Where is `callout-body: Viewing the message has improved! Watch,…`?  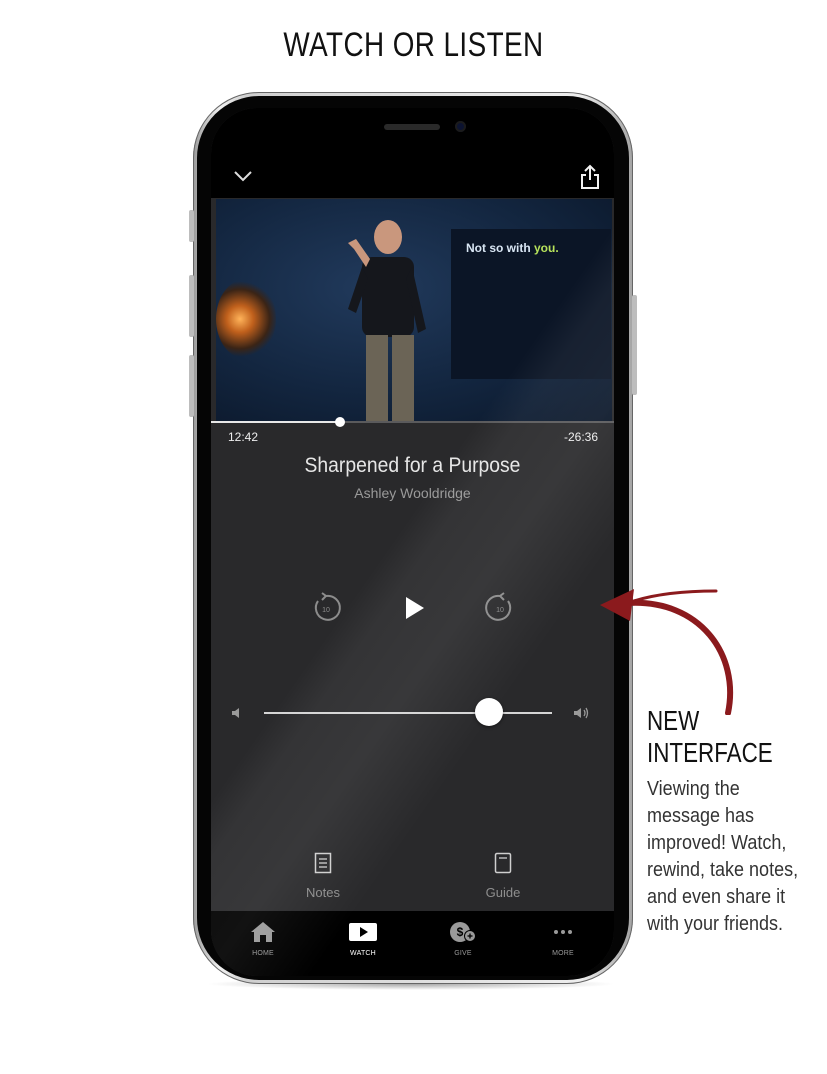
callout-body: Viewing the message has improved! Watch,… is located at coordinates (723, 856).